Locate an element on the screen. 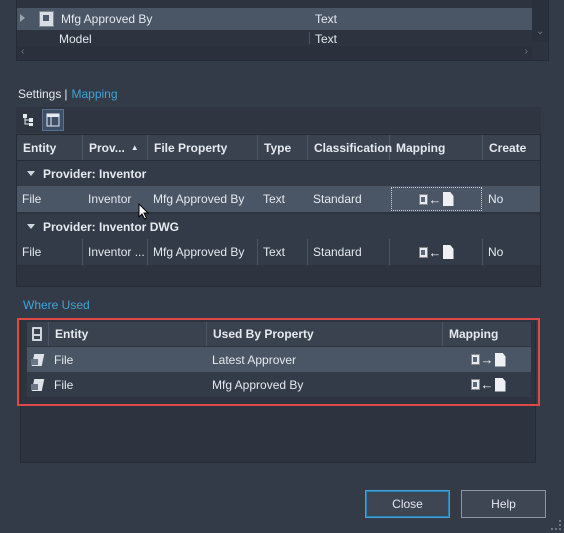 The width and height of the screenshot is (564, 533). close-button: Close is located at coordinates (407, 504).